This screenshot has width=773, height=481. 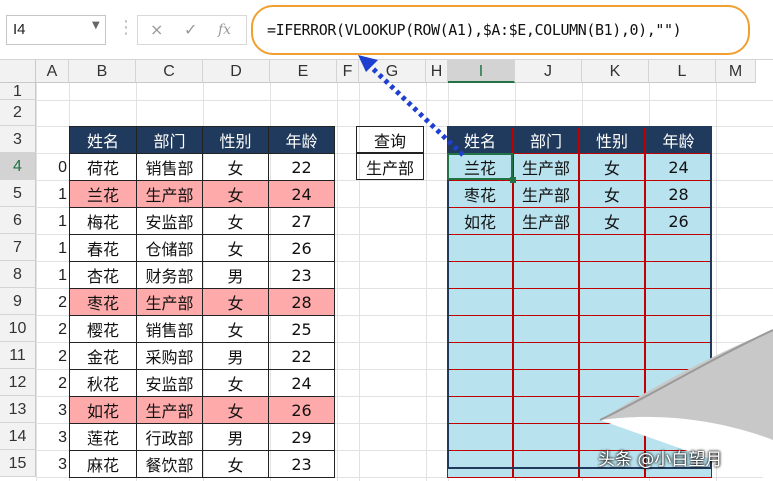 What do you see at coordinates (660, 460) in the screenshot?
I see `watermark: 头条 @小白望月` at bounding box center [660, 460].